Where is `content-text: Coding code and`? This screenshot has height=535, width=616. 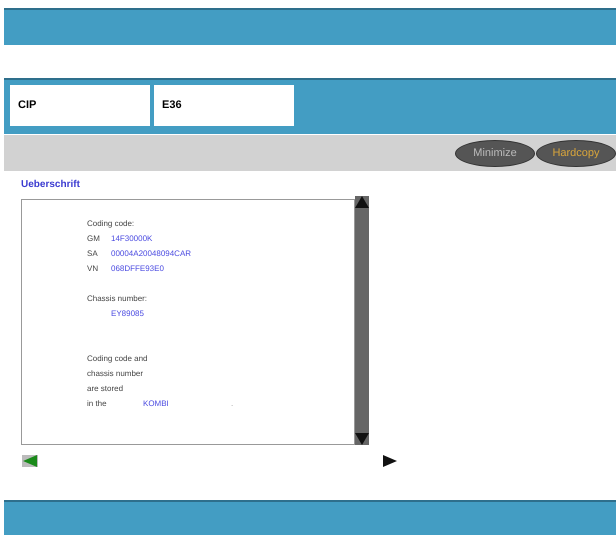 content-text: Coding code and is located at coordinates (117, 359).